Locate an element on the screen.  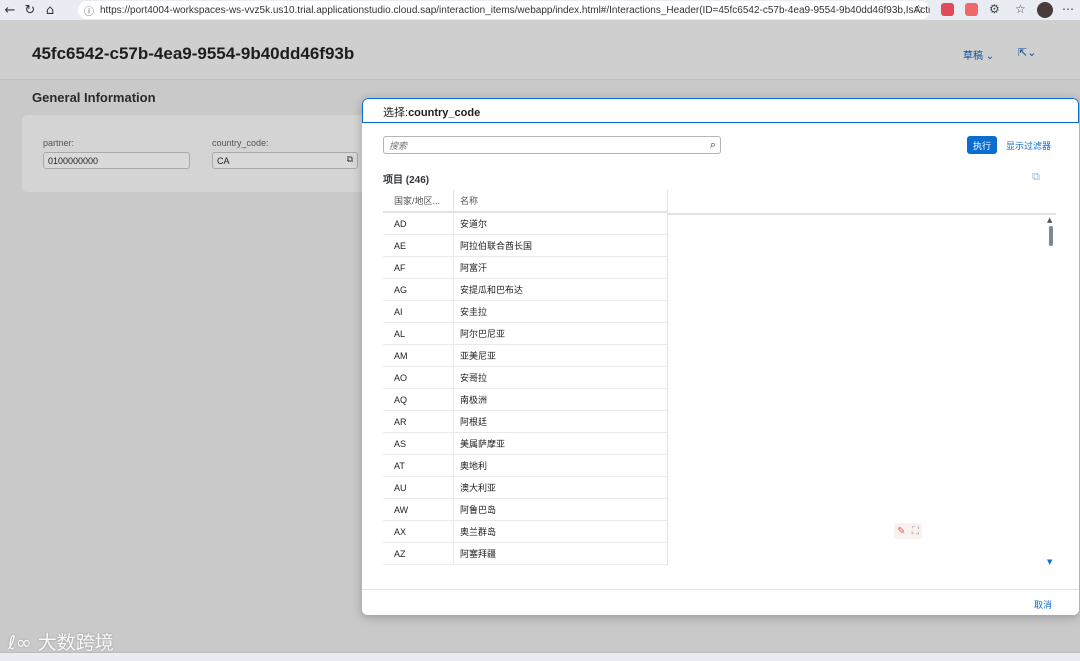
cell-country-name: 南极洲 is located at coordinates (474, 400).